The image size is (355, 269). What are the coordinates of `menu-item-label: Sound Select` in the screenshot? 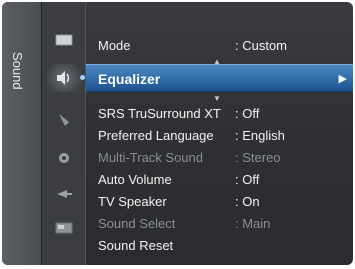 It's located at (137, 223).